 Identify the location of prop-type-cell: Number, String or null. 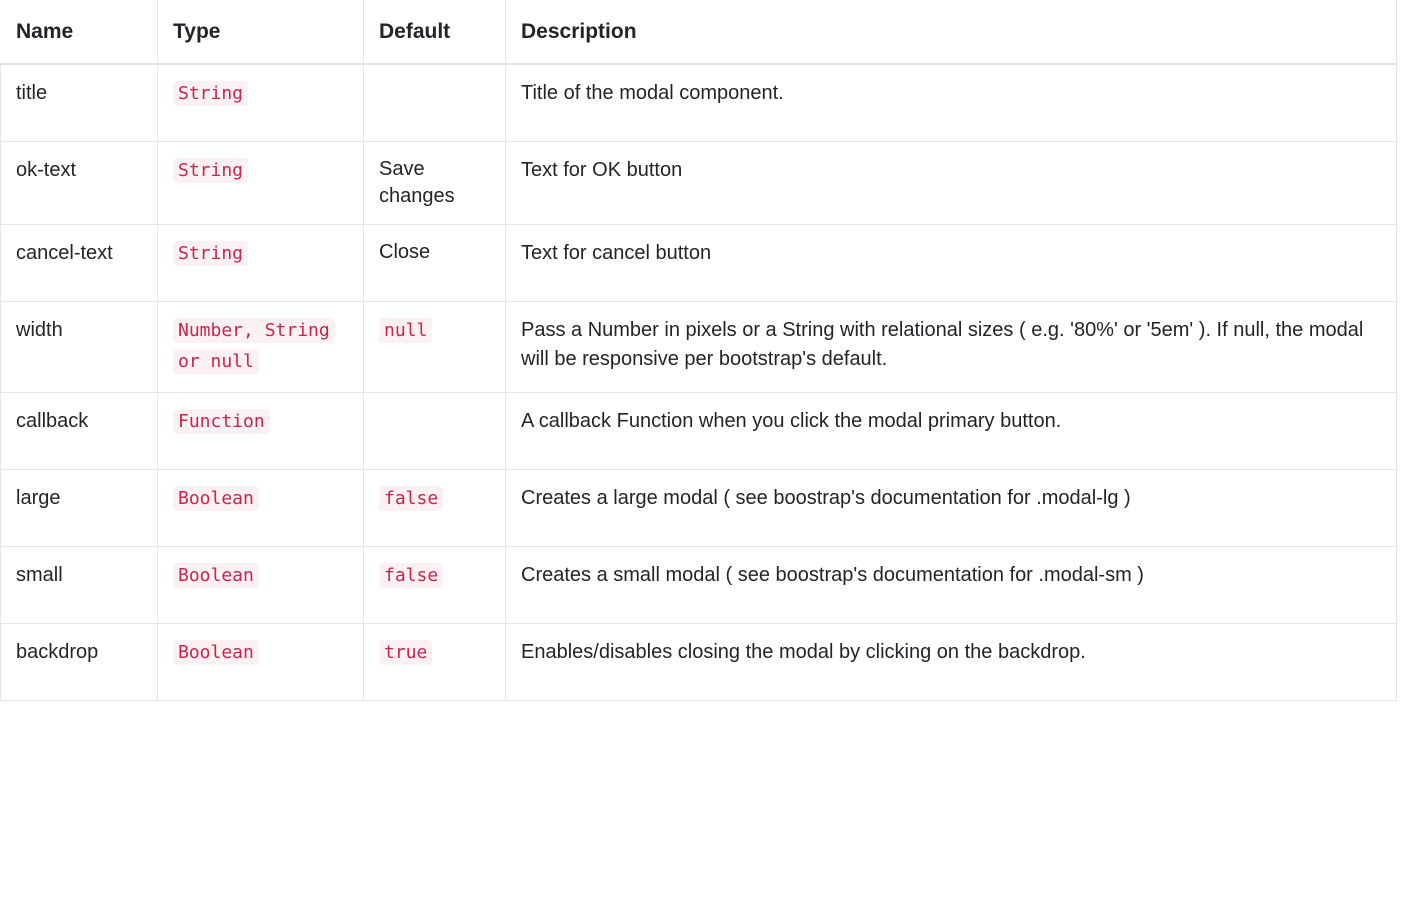
(260, 347).